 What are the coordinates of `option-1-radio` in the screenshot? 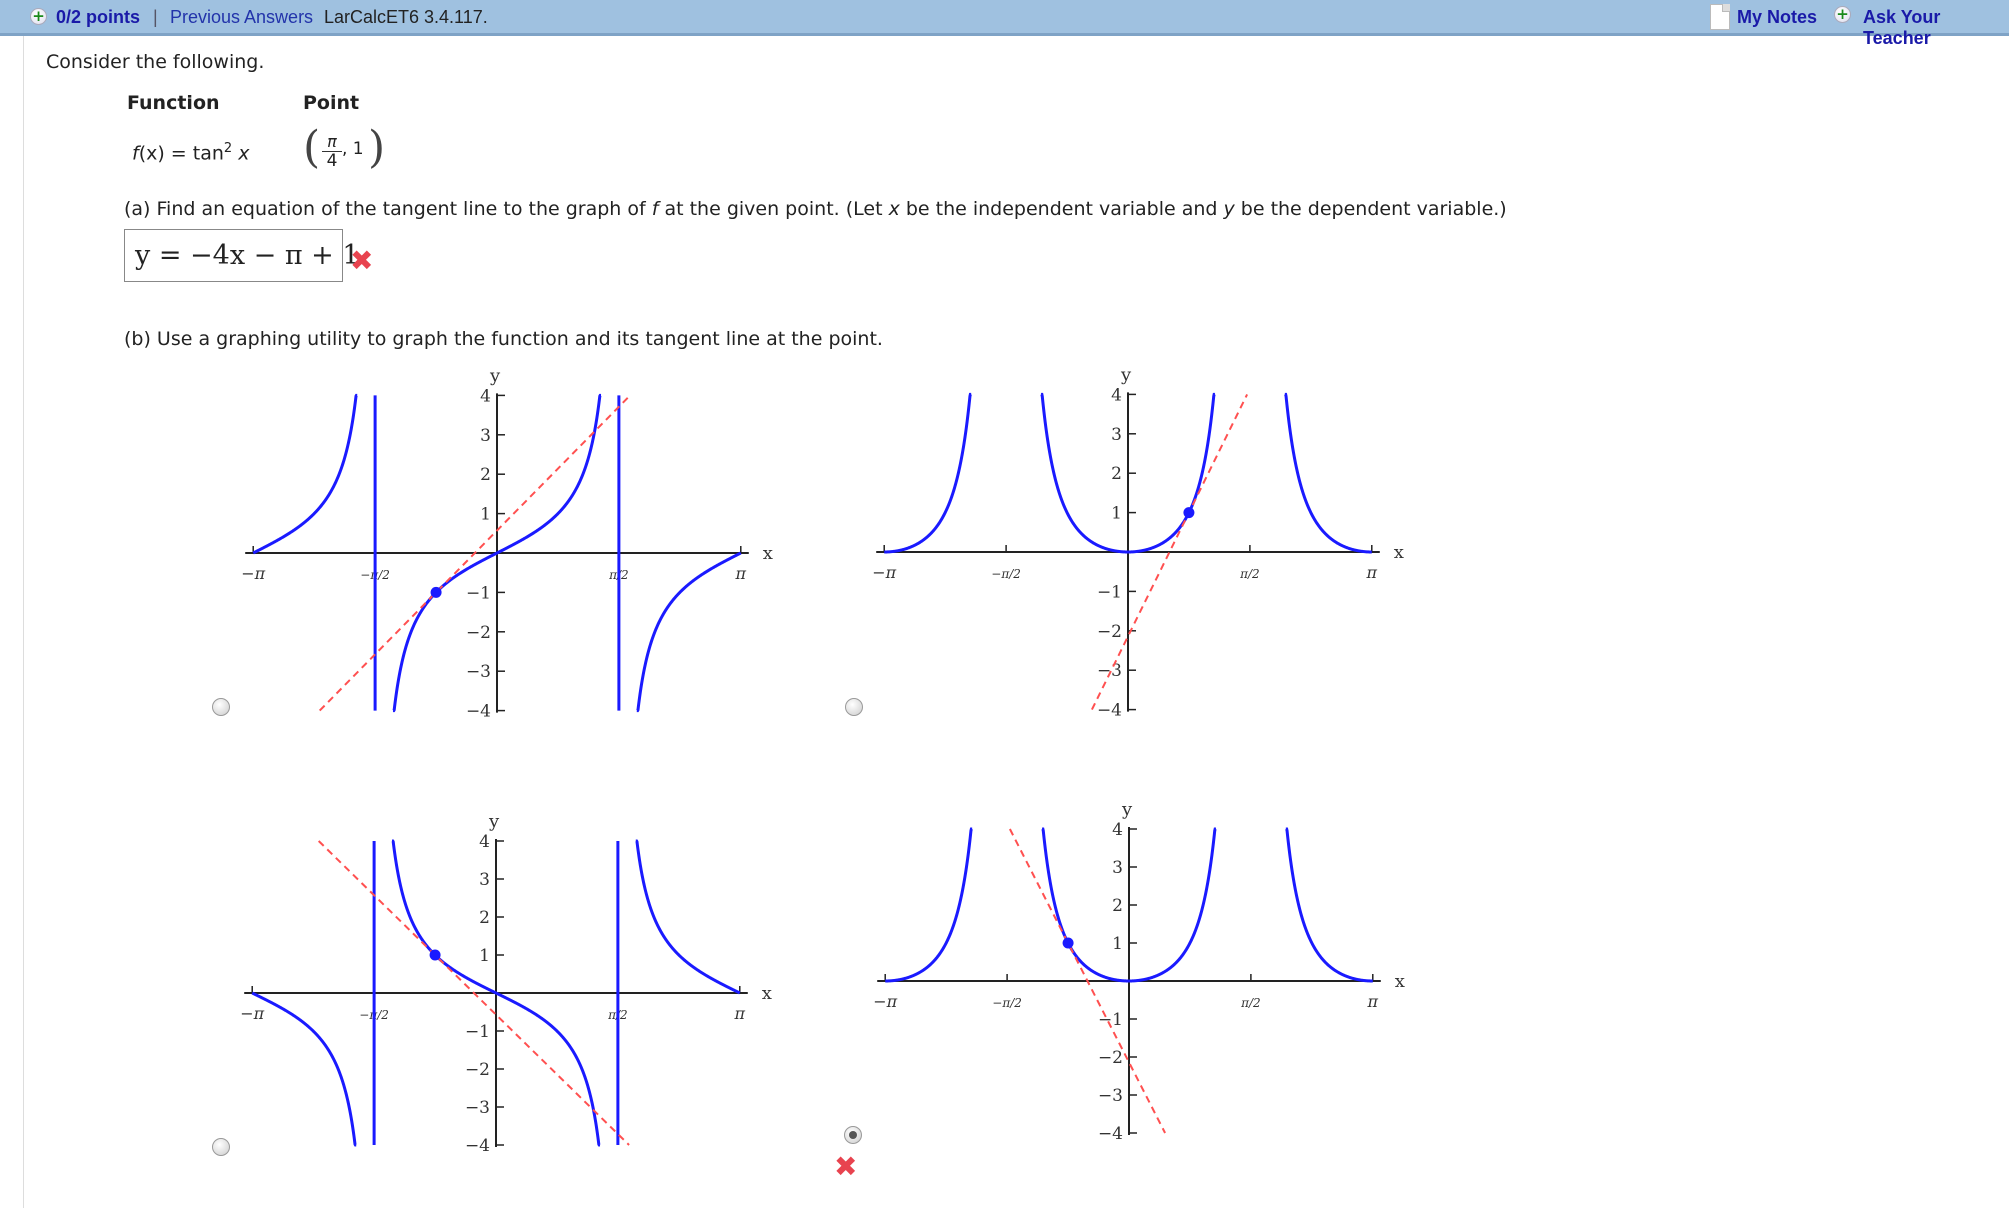 It's located at (221, 707).